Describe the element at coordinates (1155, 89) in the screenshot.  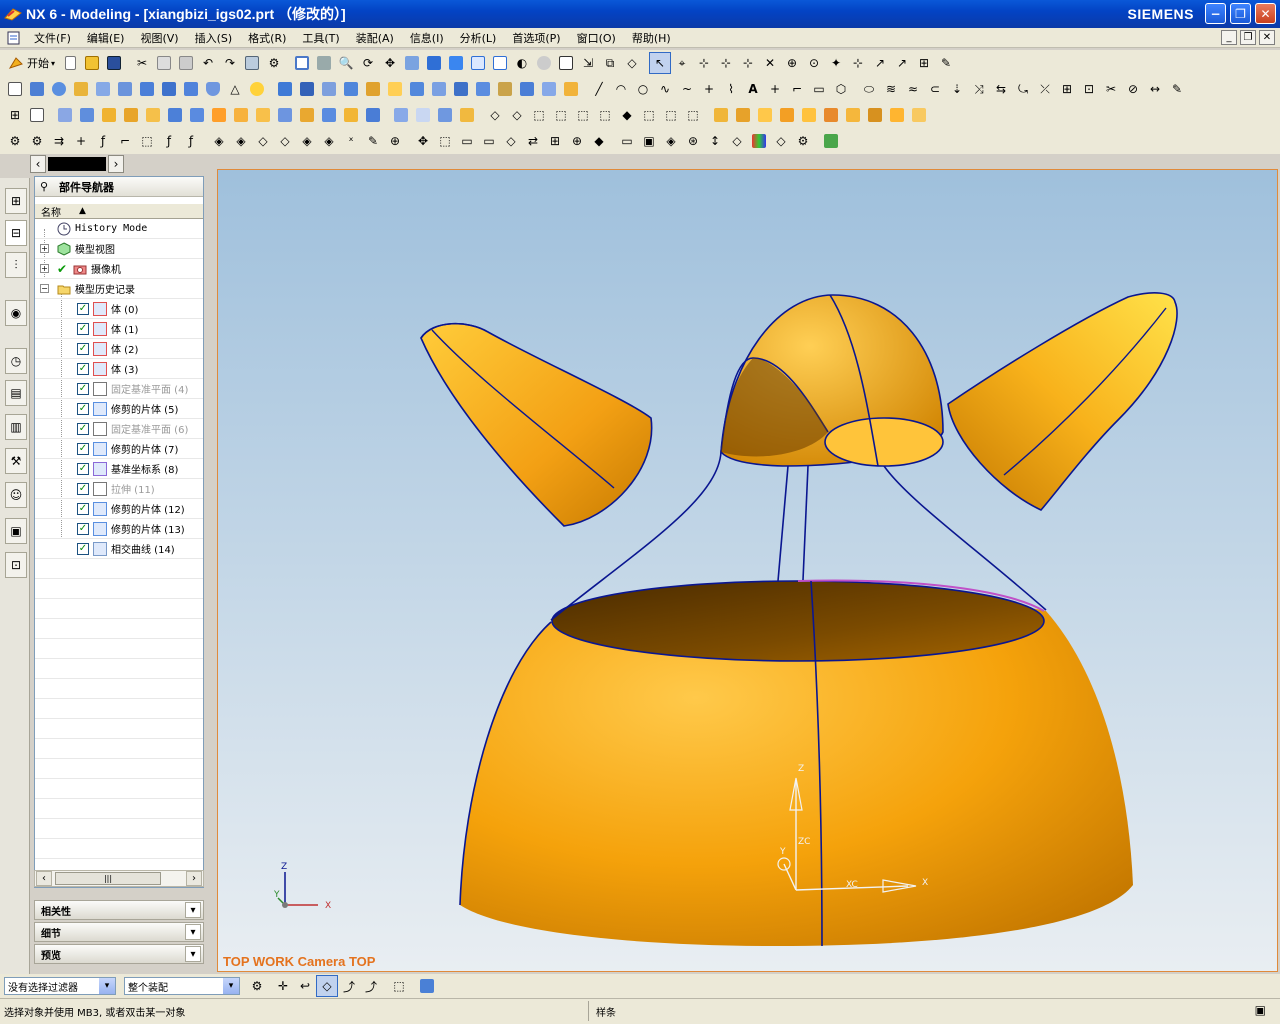
I see `curve-length-icon: ↔` at that location.